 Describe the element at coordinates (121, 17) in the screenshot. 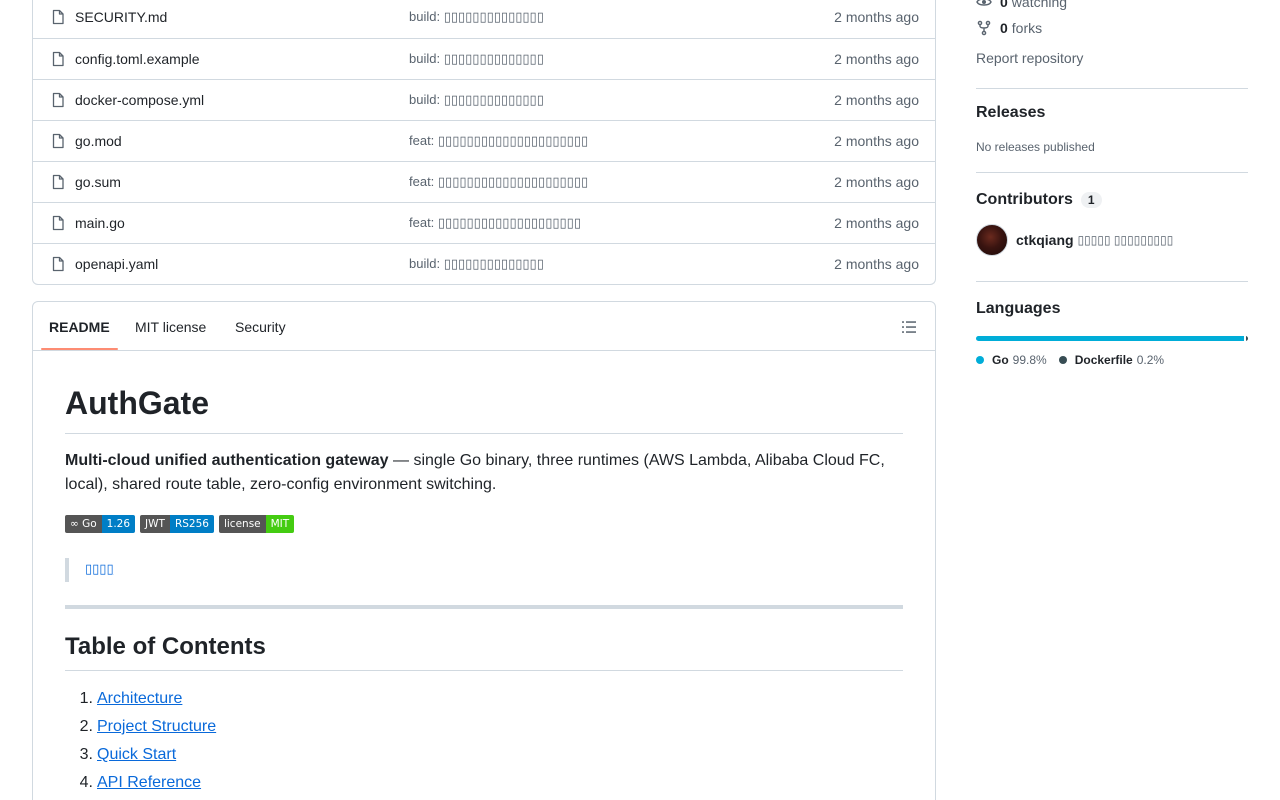

I see `file-name: SECURITY.md` at that location.